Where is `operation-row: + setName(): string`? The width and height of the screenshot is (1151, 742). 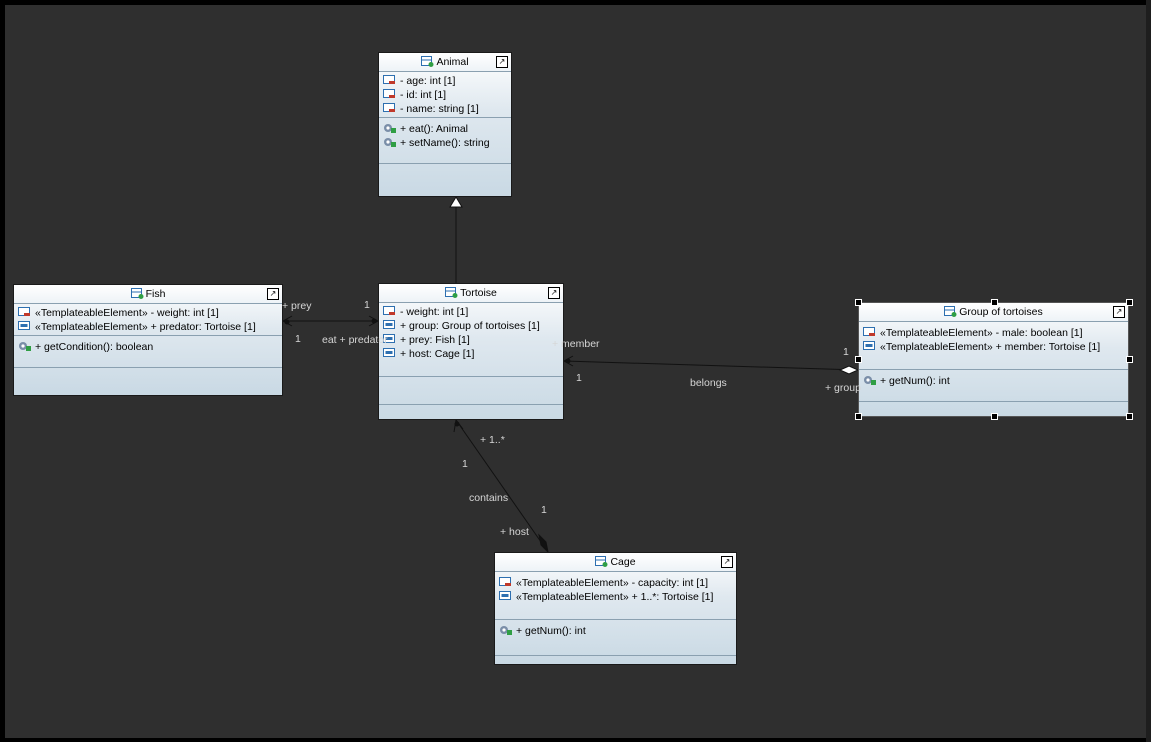
operation-row: + setName(): string is located at coordinates (447, 143).